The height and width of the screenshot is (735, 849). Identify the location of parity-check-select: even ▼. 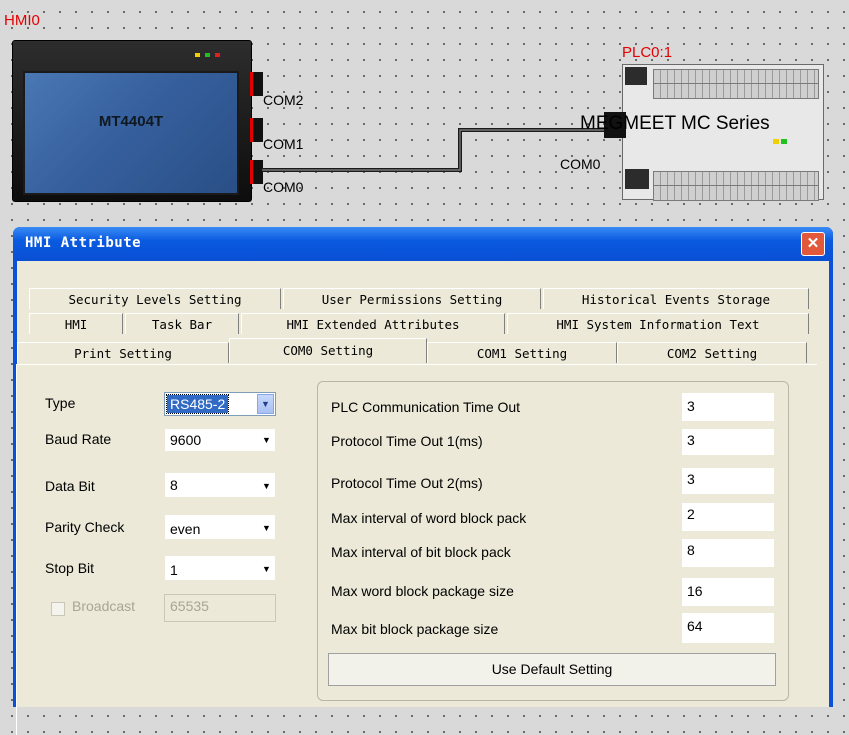
(220, 527).